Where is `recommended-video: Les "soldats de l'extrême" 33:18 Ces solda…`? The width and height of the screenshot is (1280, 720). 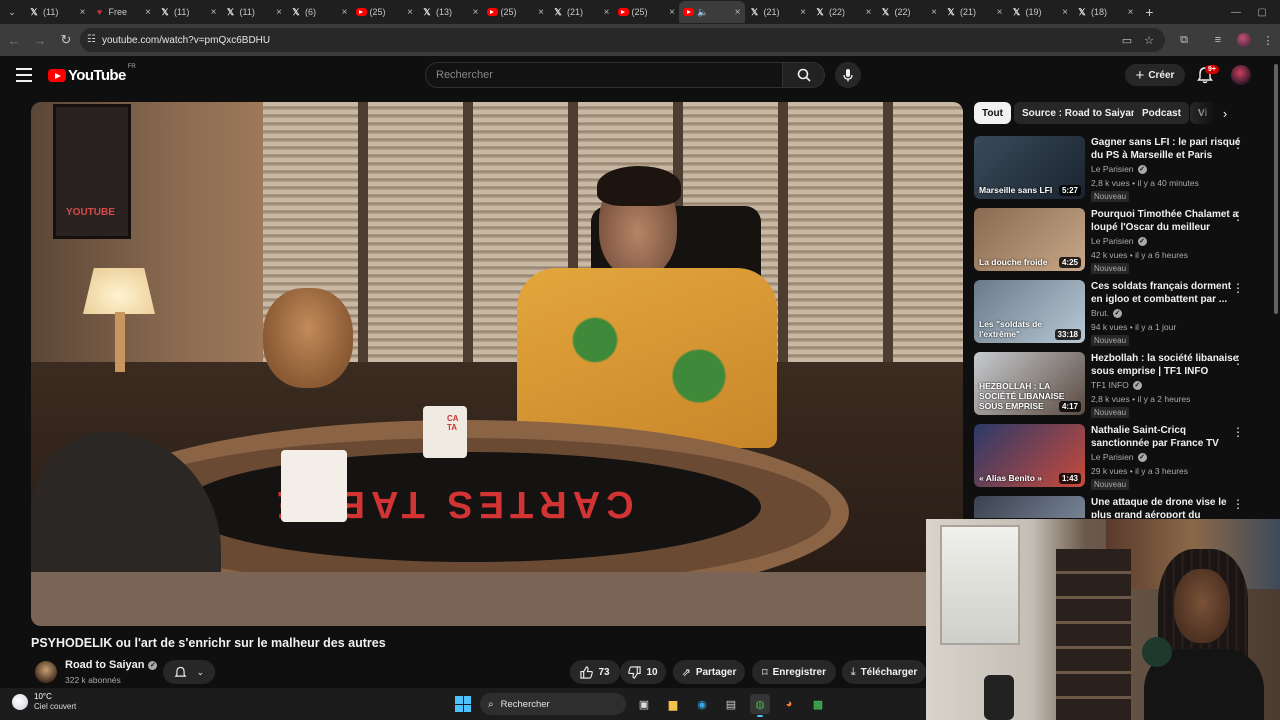
recommended-video: Les "soldats de l'extrême" 33:18 Ces solda… is located at coordinates (1119, 313).